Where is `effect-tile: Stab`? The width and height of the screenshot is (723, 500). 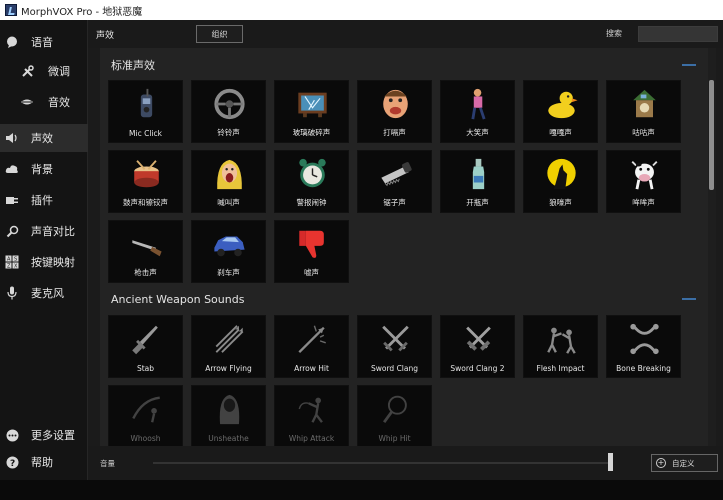
effect-tile: Stab is located at coordinates (145, 346).